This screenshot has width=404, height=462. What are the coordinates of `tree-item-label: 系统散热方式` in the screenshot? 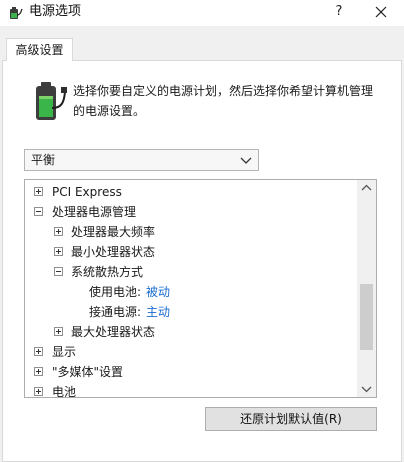 It's located at (107, 272).